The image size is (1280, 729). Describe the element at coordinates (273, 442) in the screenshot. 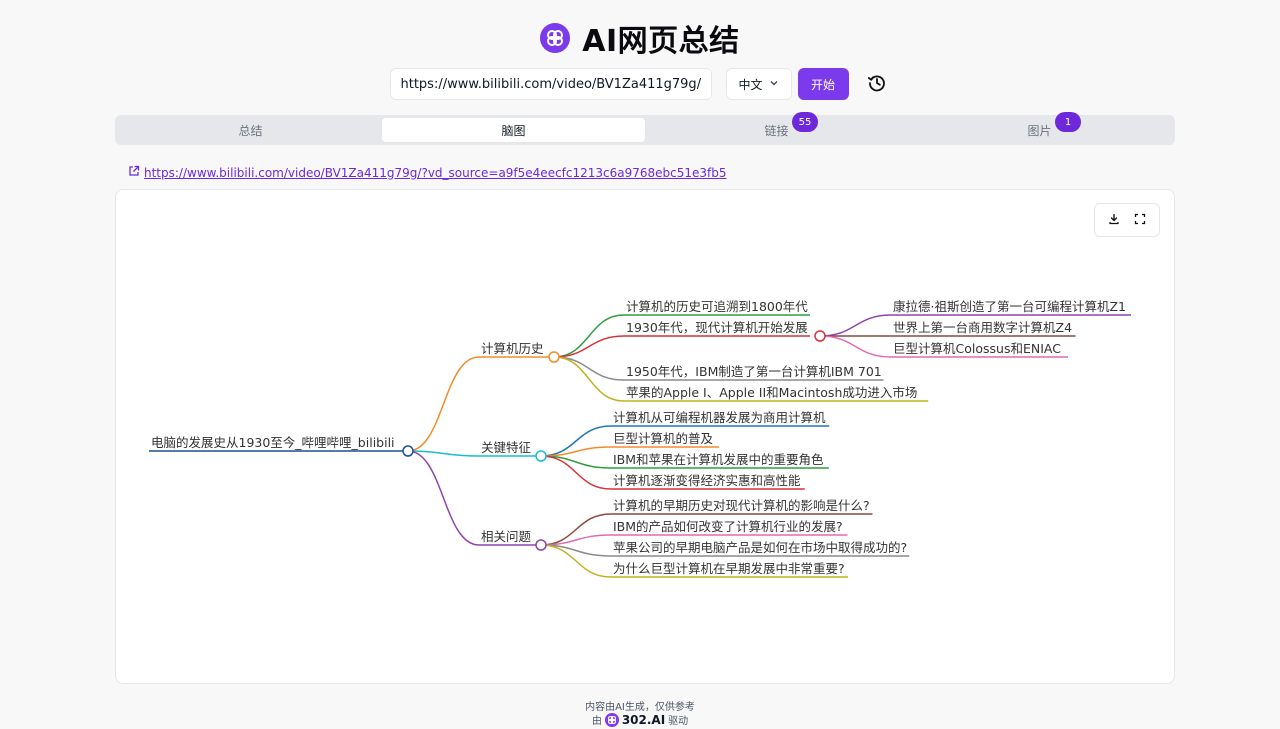

I see `mindmap-root-label: 电脑的发展史从1930至今_哔哩哔哩_bilibili` at that location.